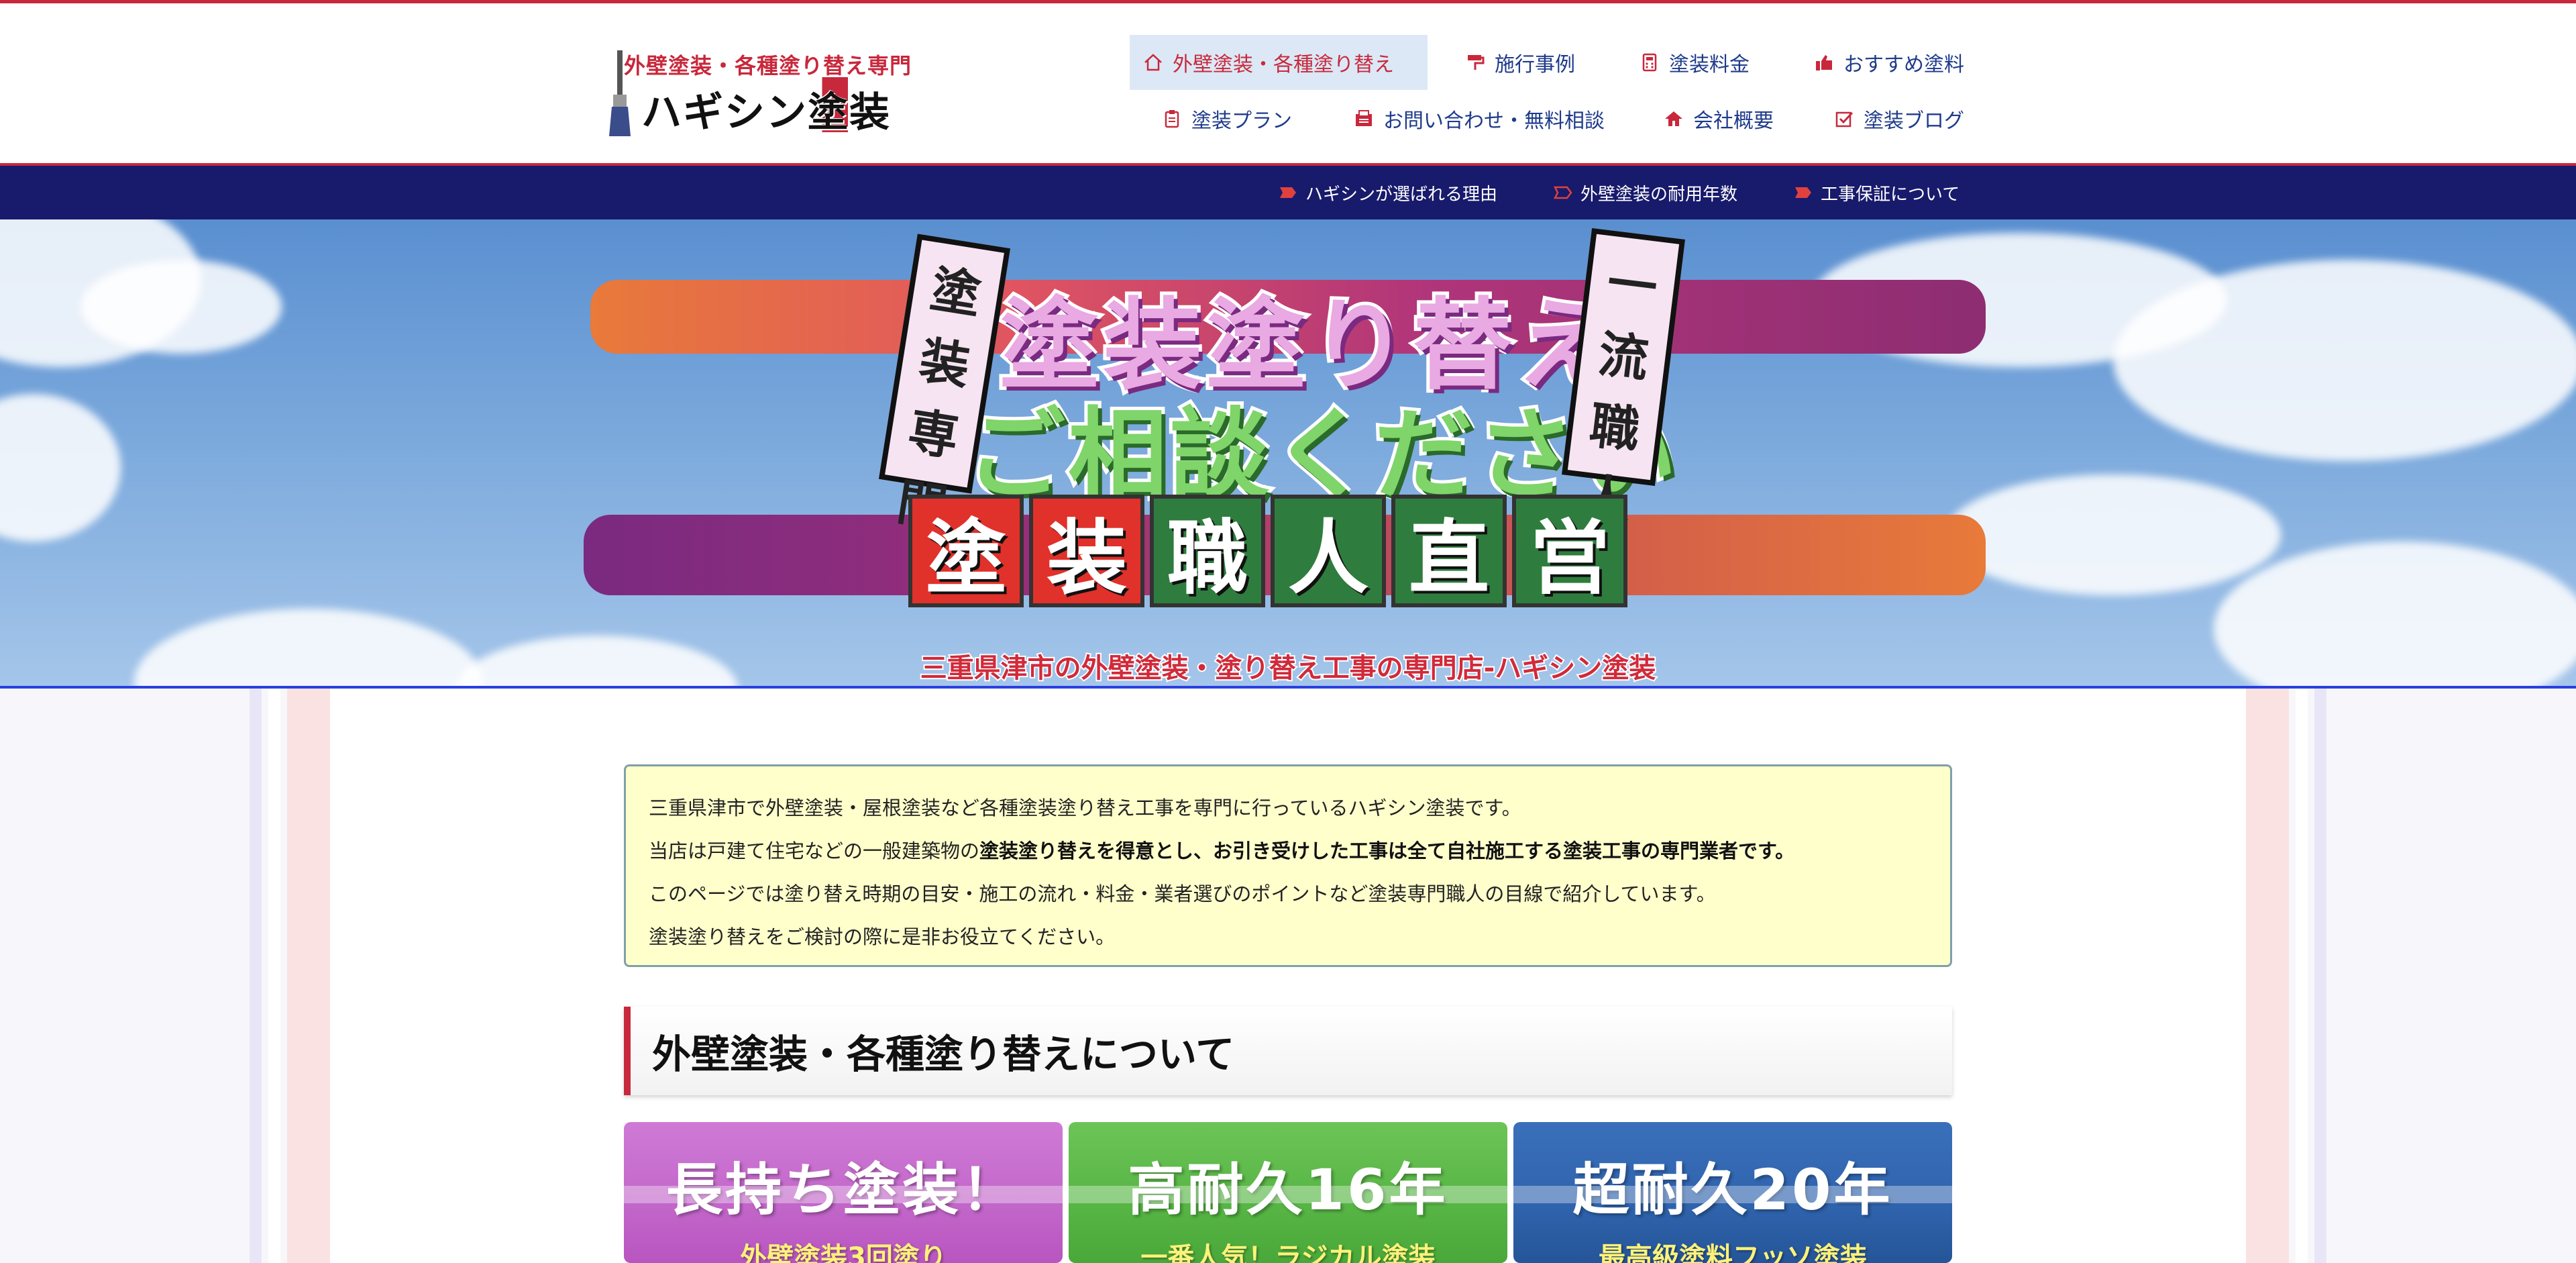  Describe the element at coordinates (1267, 552) in the screenshot. I see `direct-management-kanji: 塗 装 職 人 直 営` at that location.